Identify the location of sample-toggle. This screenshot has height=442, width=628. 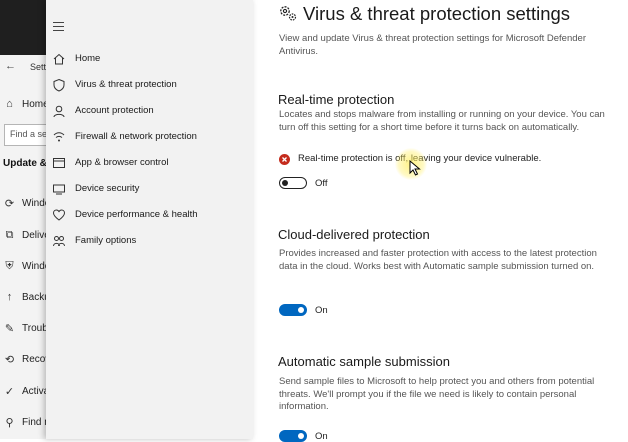
(293, 436).